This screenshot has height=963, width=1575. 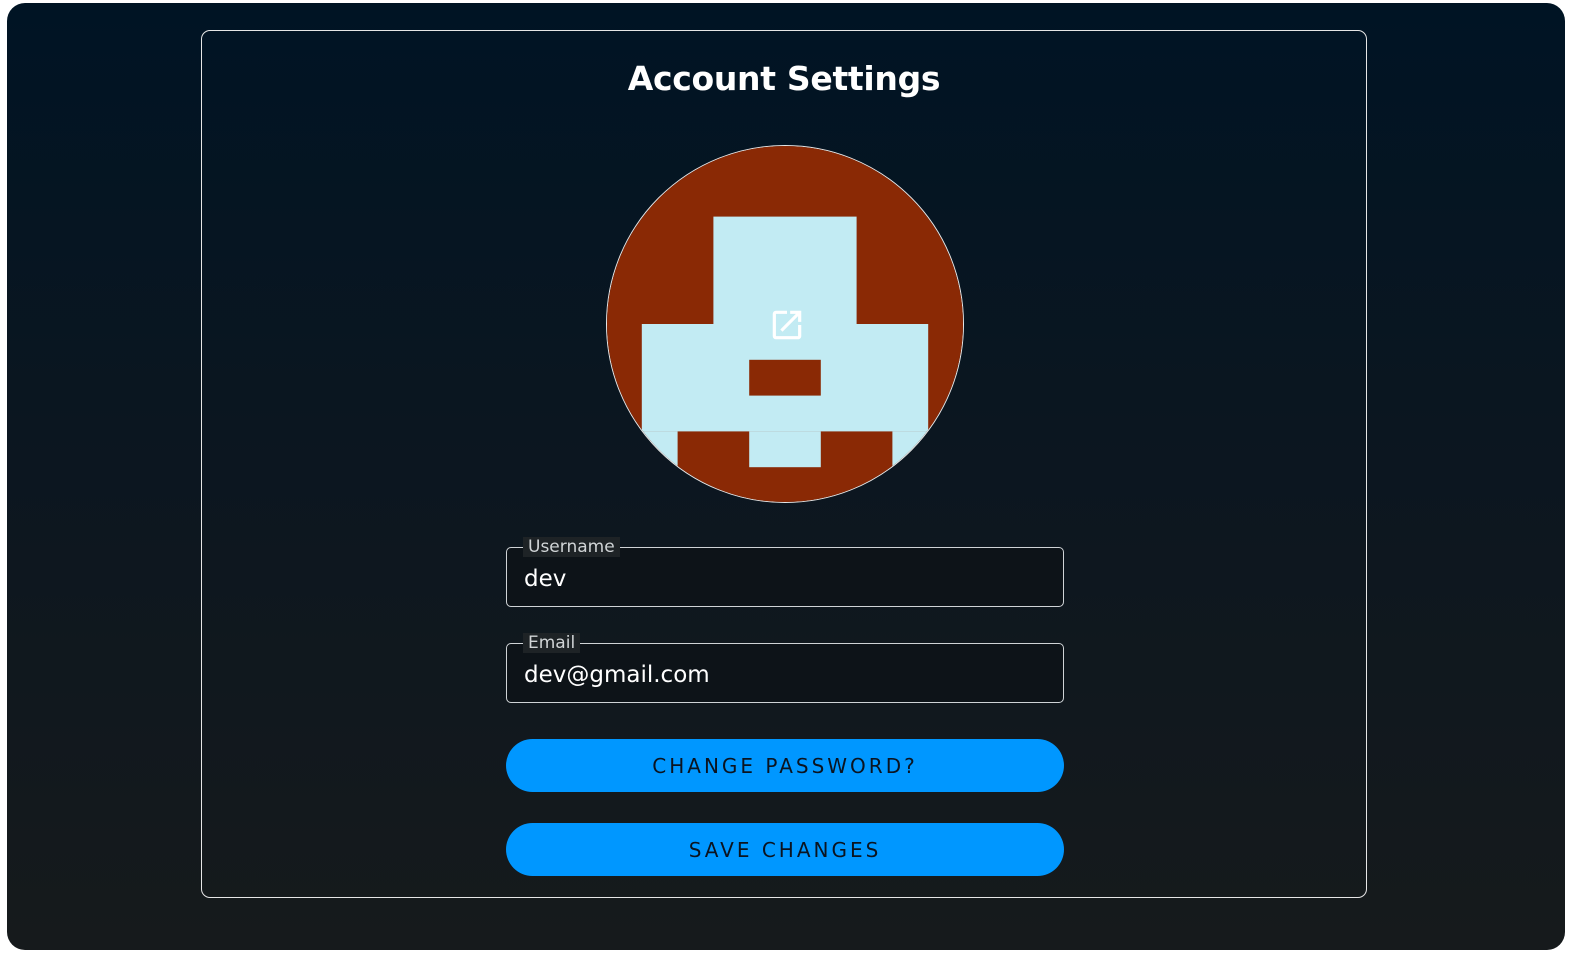 I want to click on avatar-upload, so click(x=785, y=324).